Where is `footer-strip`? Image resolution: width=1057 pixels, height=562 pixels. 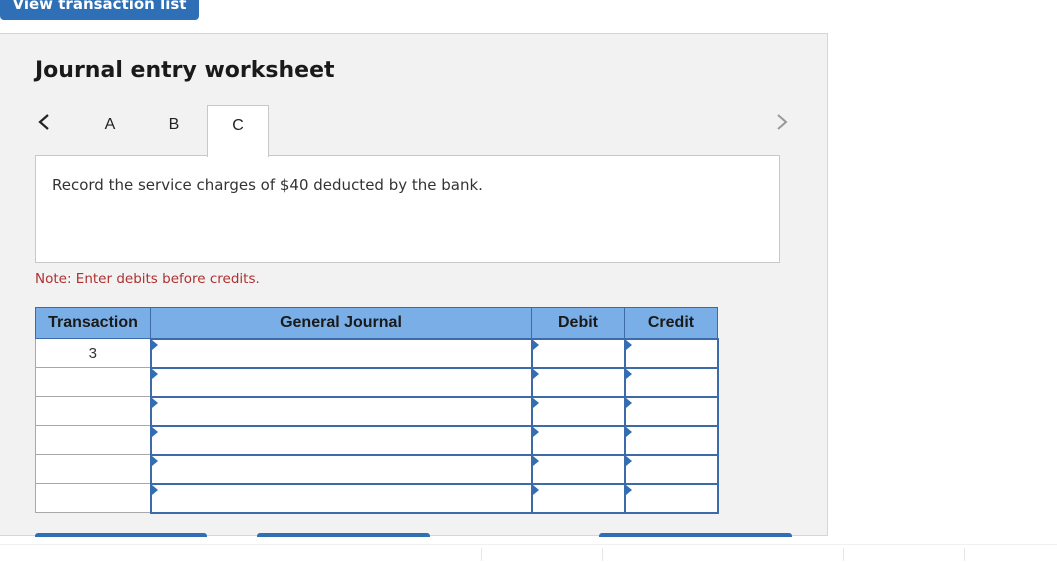 footer-strip is located at coordinates (528, 553).